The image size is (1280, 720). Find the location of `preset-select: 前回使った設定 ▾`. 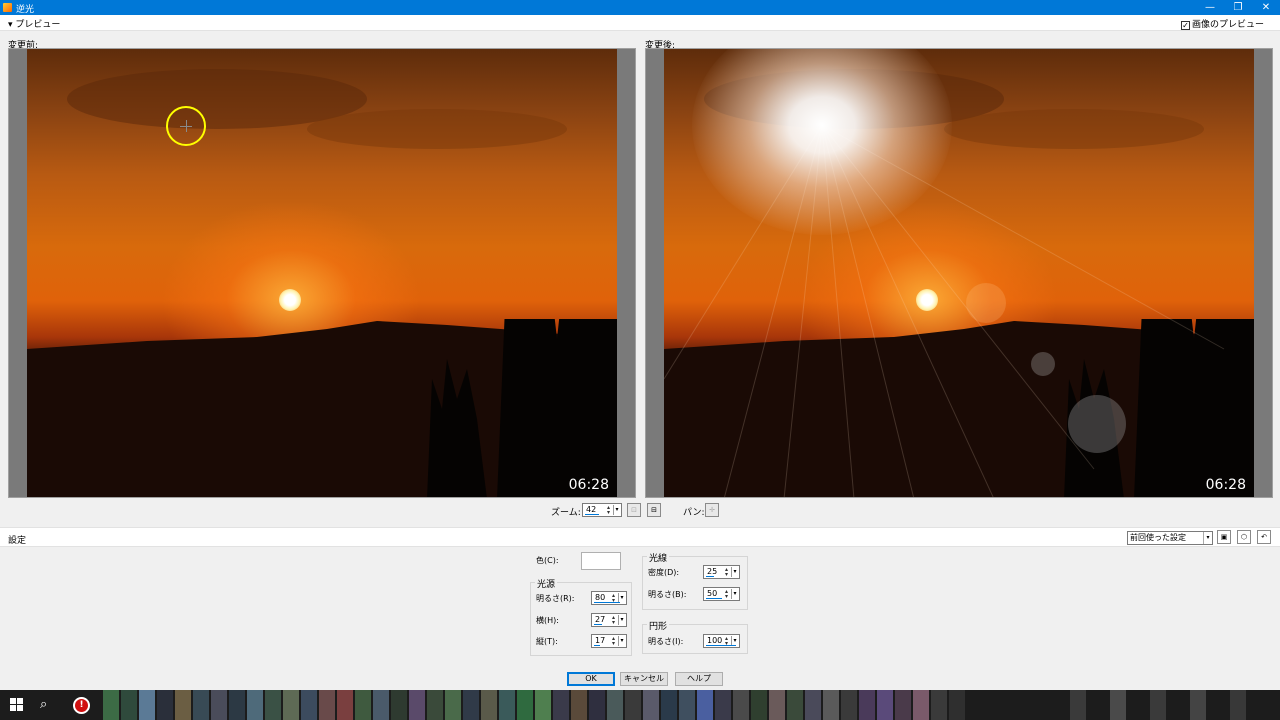

preset-select: 前回使った設定 ▾ is located at coordinates (1170, 538).